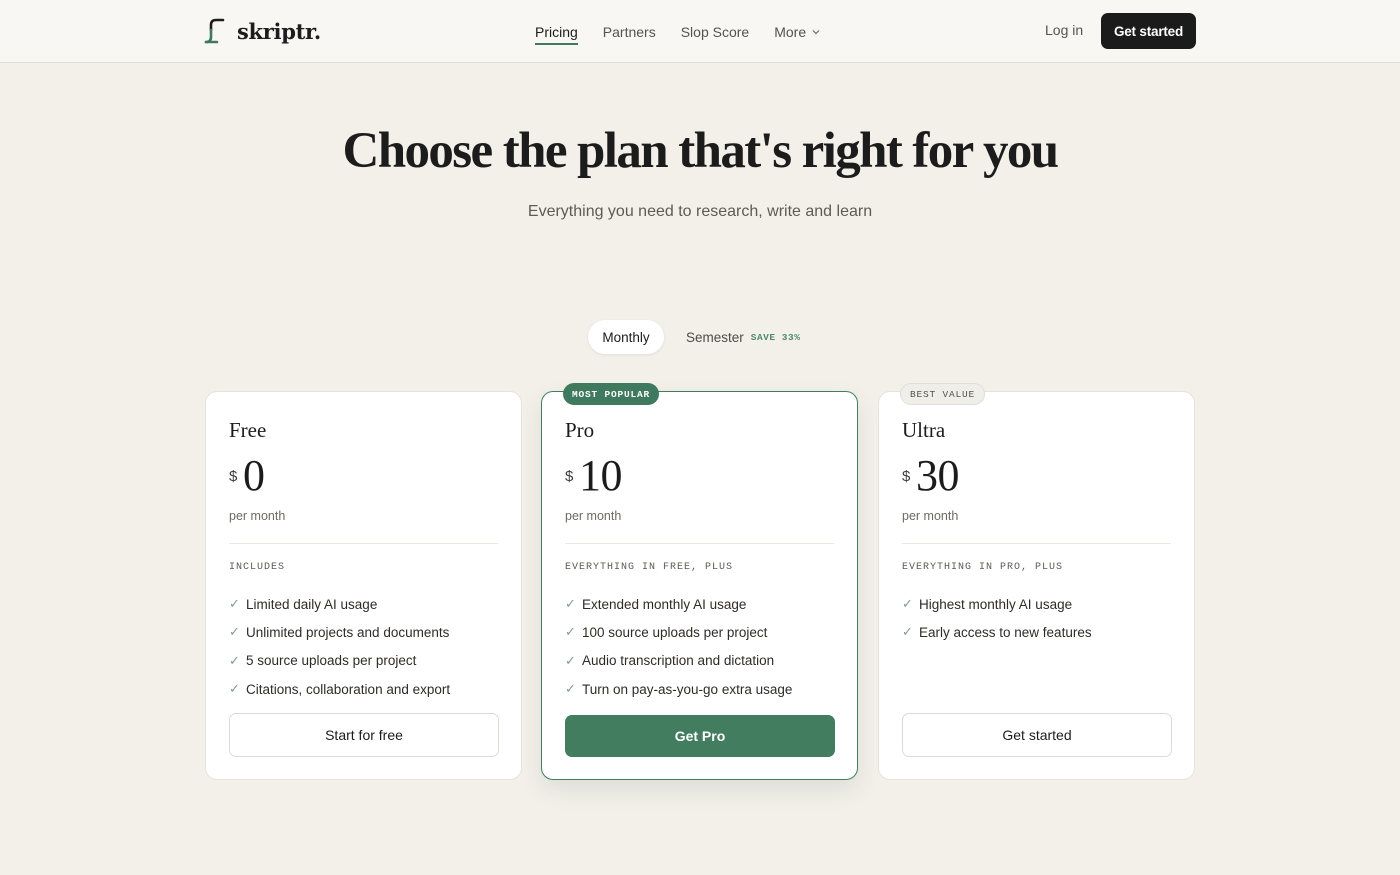 The width and height of the screenshot is (1400, 875). Describe the element at coordinates (580, 430) in the screenshot. I see `plan-name: Pro` at that location.